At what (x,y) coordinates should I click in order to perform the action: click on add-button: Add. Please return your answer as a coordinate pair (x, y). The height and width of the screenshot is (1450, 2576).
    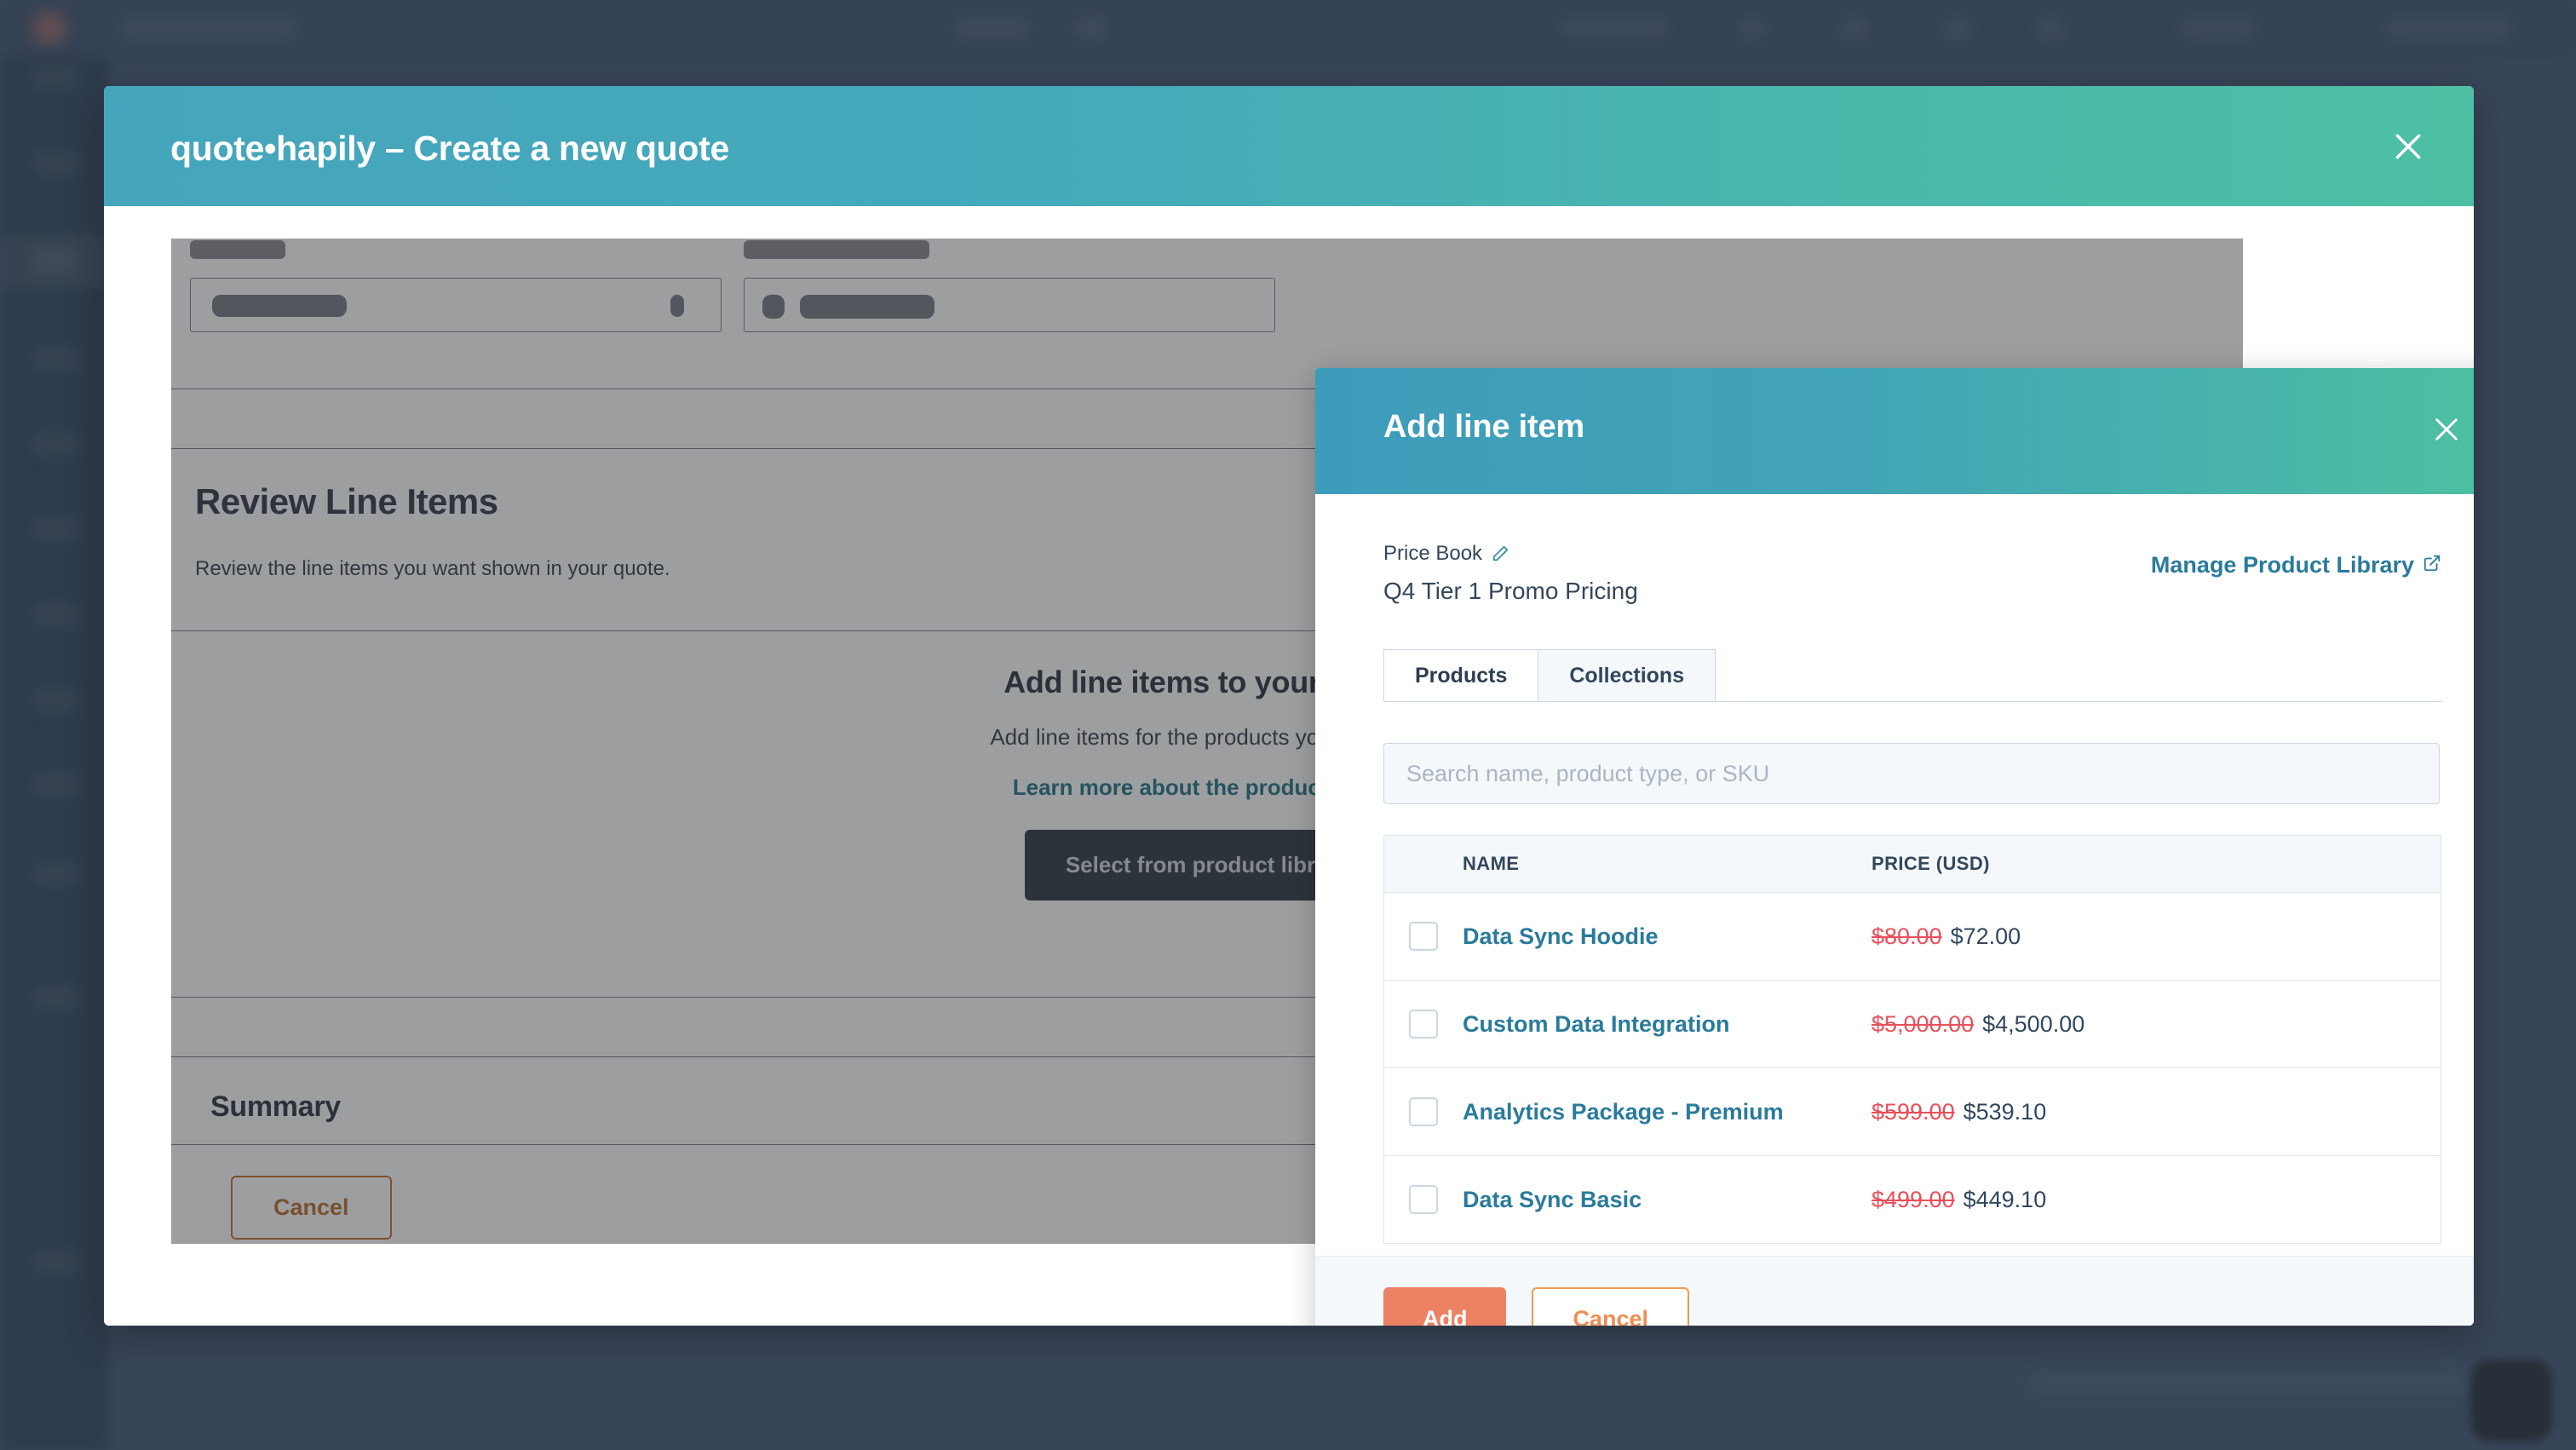
    Looking at the image, I should click on (1445, 1306).